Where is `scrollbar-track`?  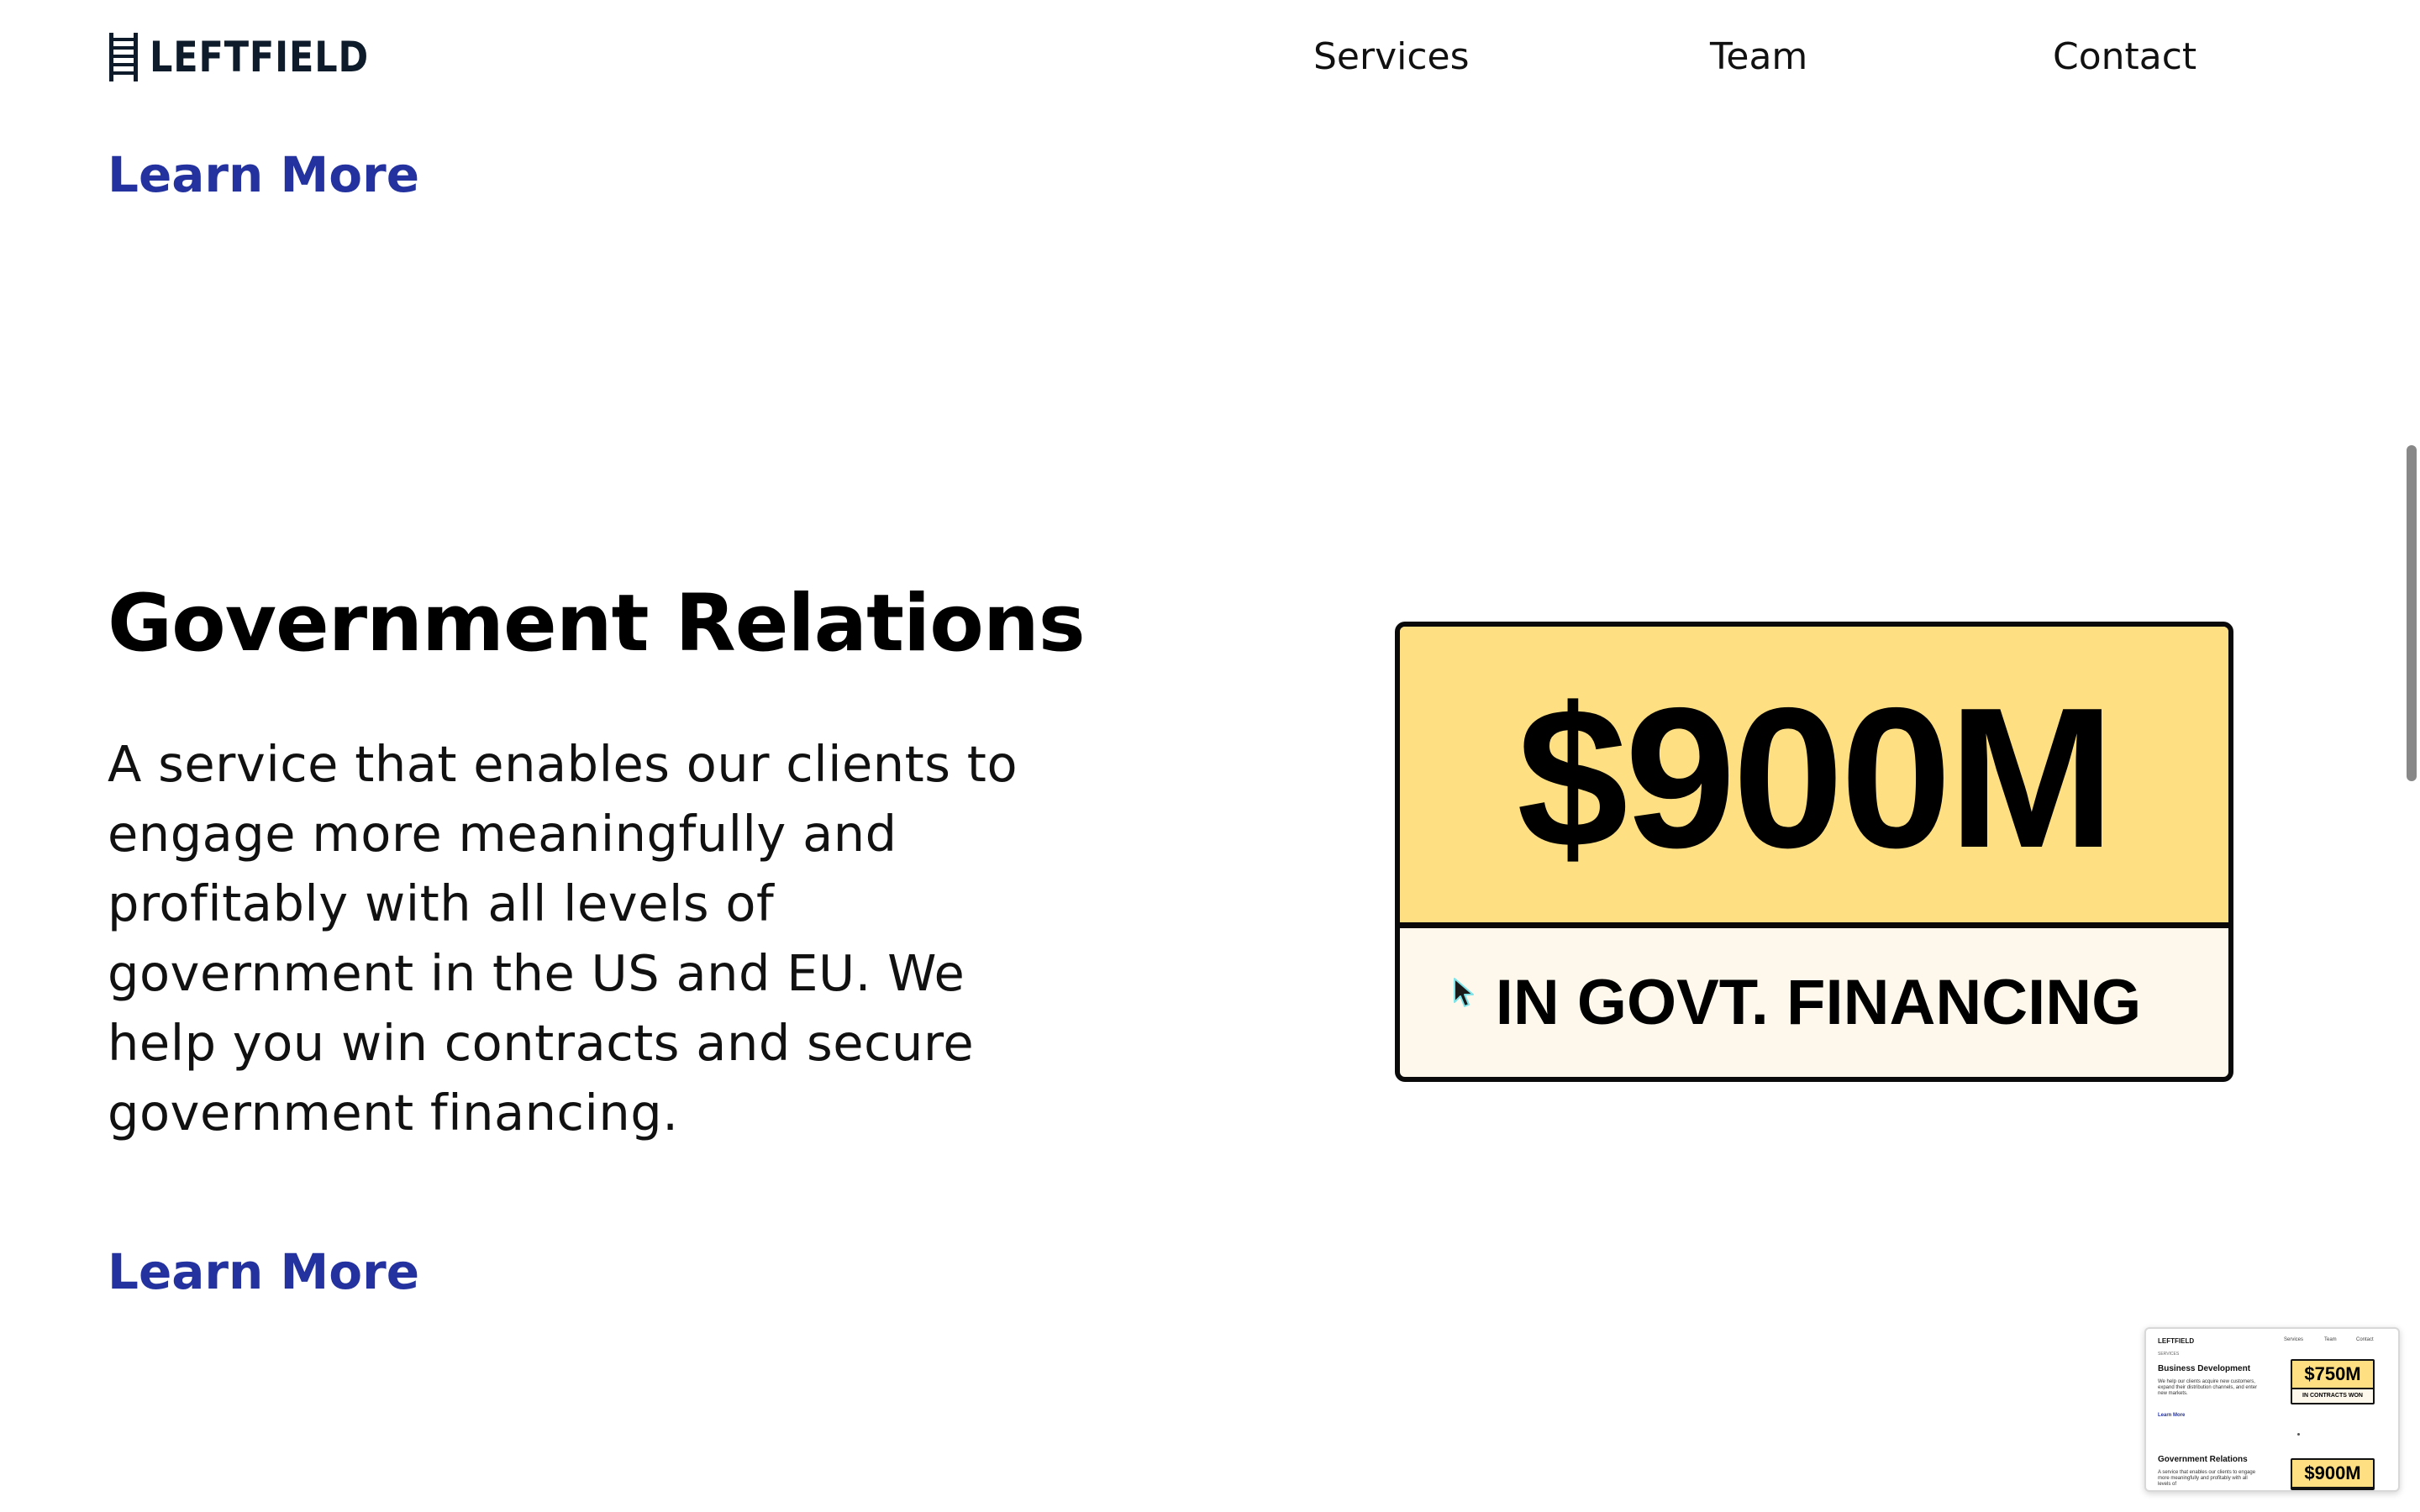
scrollbar-track is located at coordinates (2411, 756).